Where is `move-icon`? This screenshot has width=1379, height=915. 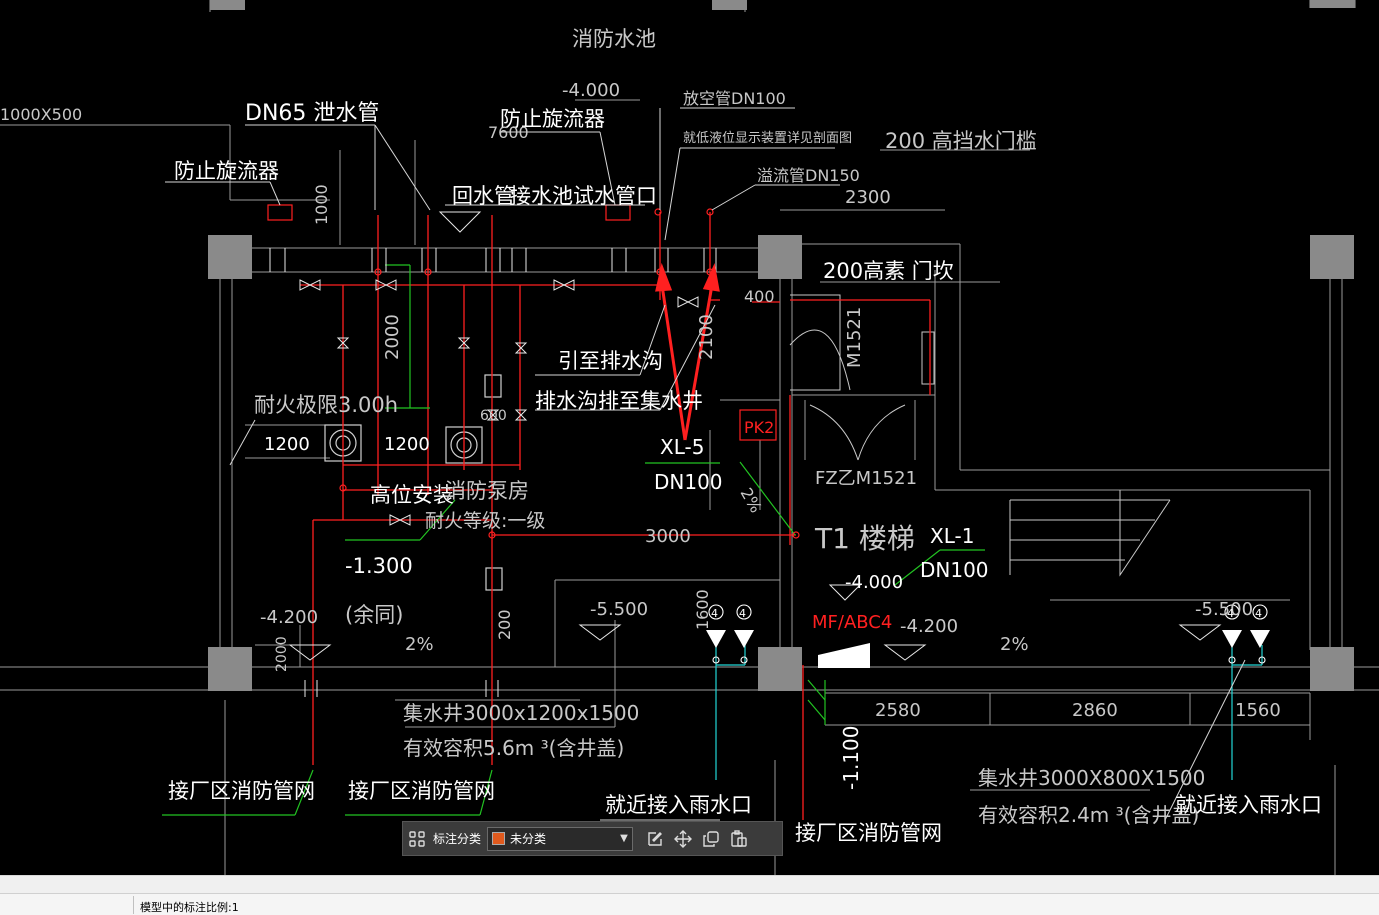 move-icon is located at coordinates (683, 839).